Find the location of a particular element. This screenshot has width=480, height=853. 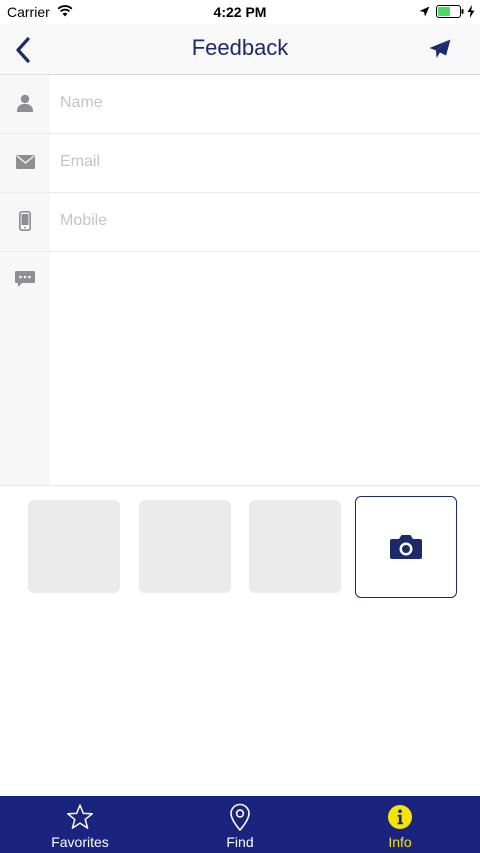

page-title: Feedback is located at coordinates (240, 47).